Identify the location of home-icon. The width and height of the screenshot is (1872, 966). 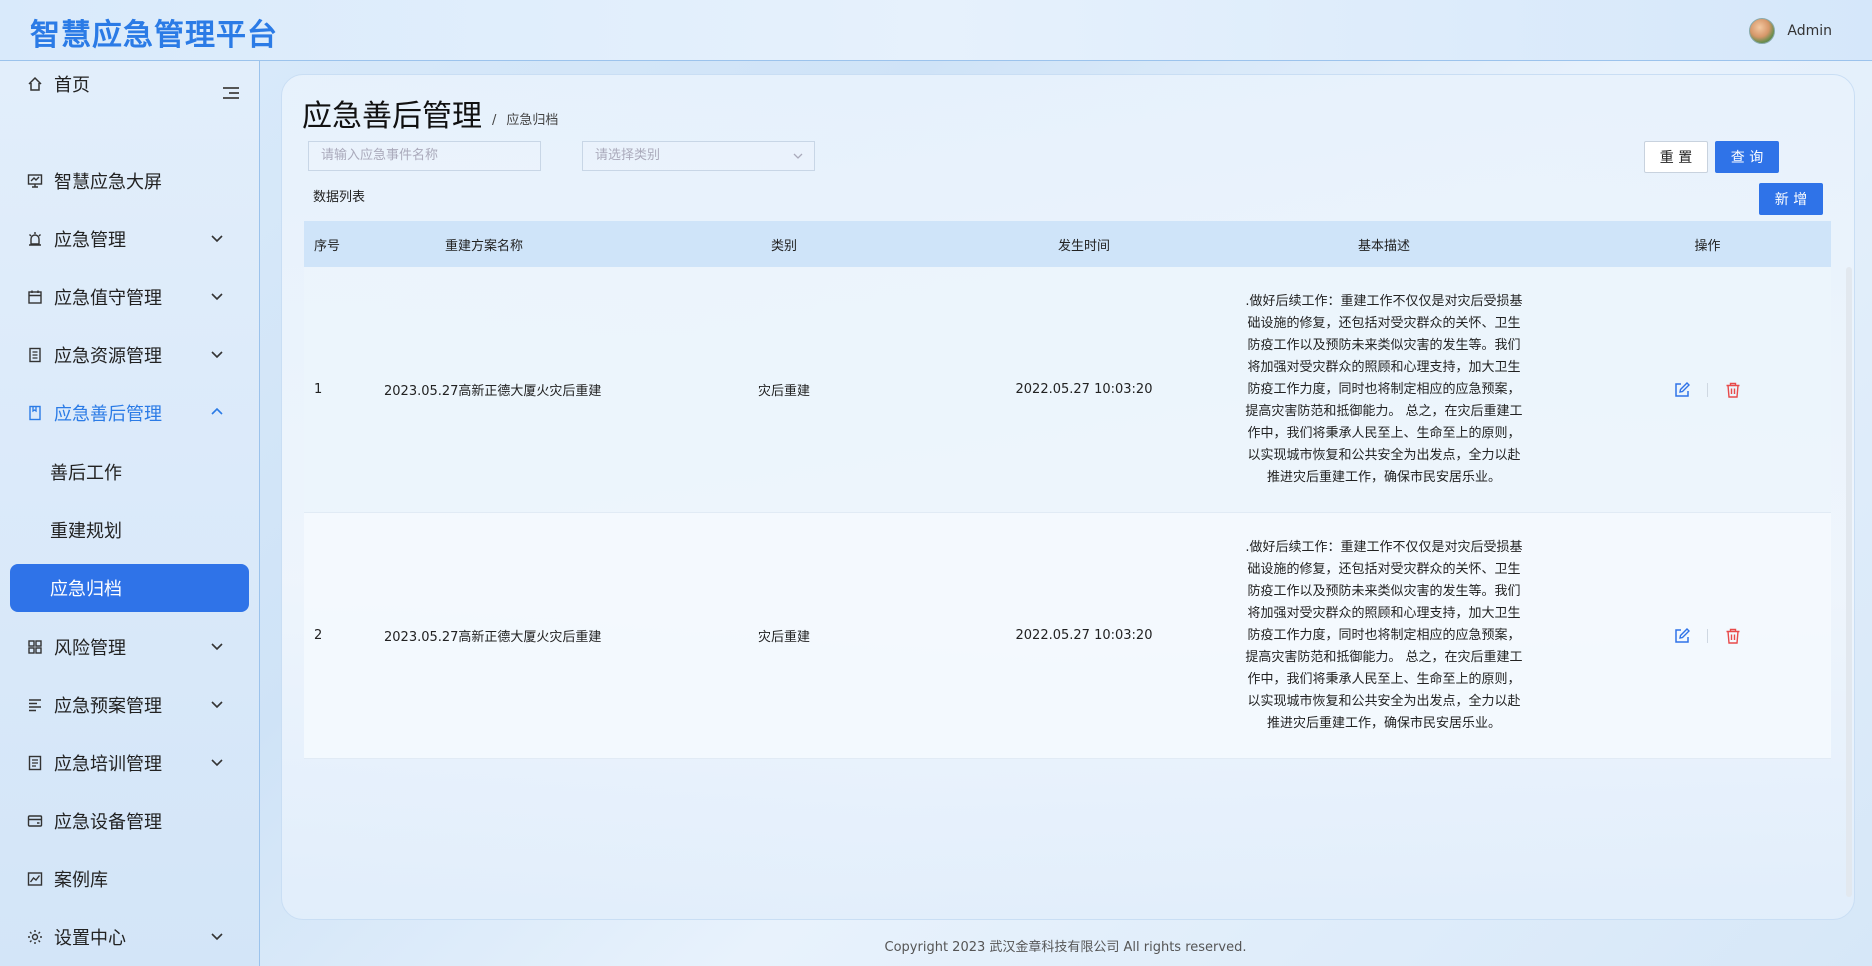
(35, 84).